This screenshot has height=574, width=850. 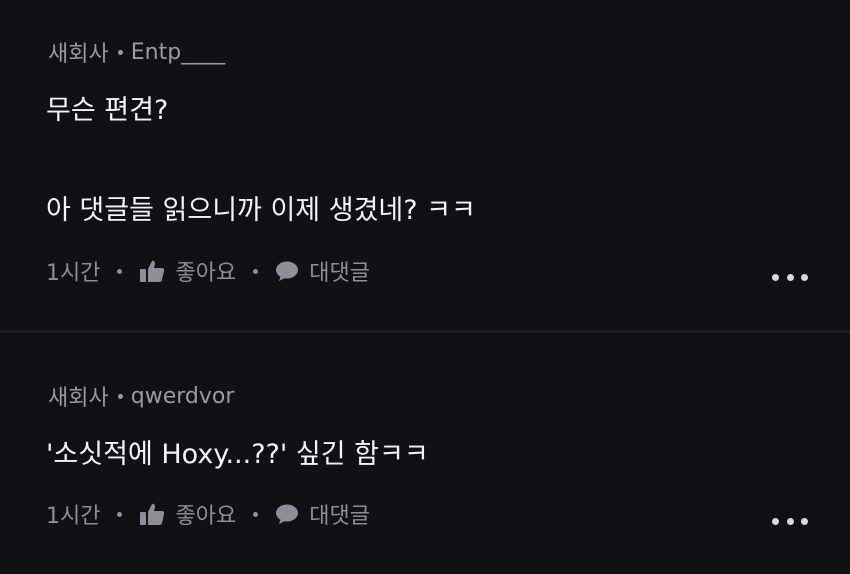 I want to click on comment-text-line: 무슨 편견?, so click(x=107, y=110).